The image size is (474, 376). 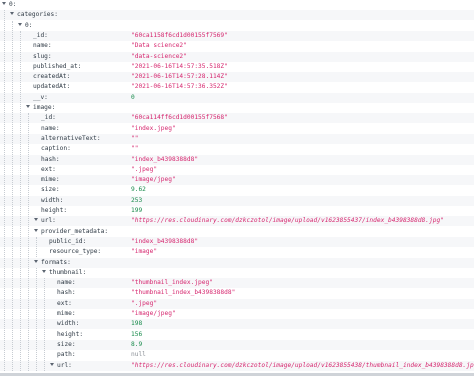 What do you see at coordinates (133, 97) in the screenshot?
I see `property-value: 0` at bounding box center [133, 97].